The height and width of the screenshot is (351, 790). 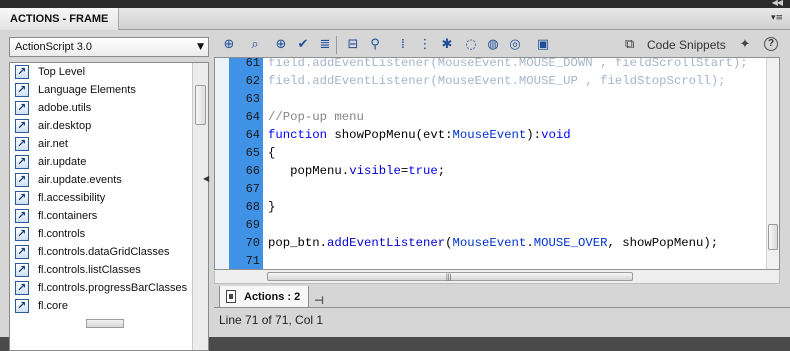 I want to click on code-token: ., so click(x=530, y=243).